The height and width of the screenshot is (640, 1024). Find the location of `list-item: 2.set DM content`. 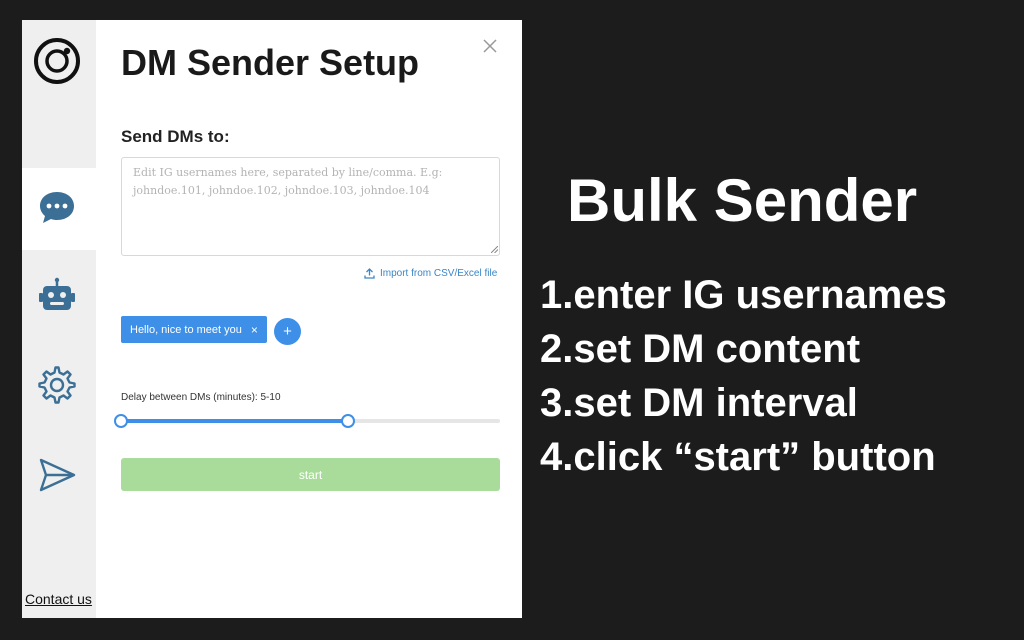

list-item: 2.set DM content is located at coordinates (700, 349).